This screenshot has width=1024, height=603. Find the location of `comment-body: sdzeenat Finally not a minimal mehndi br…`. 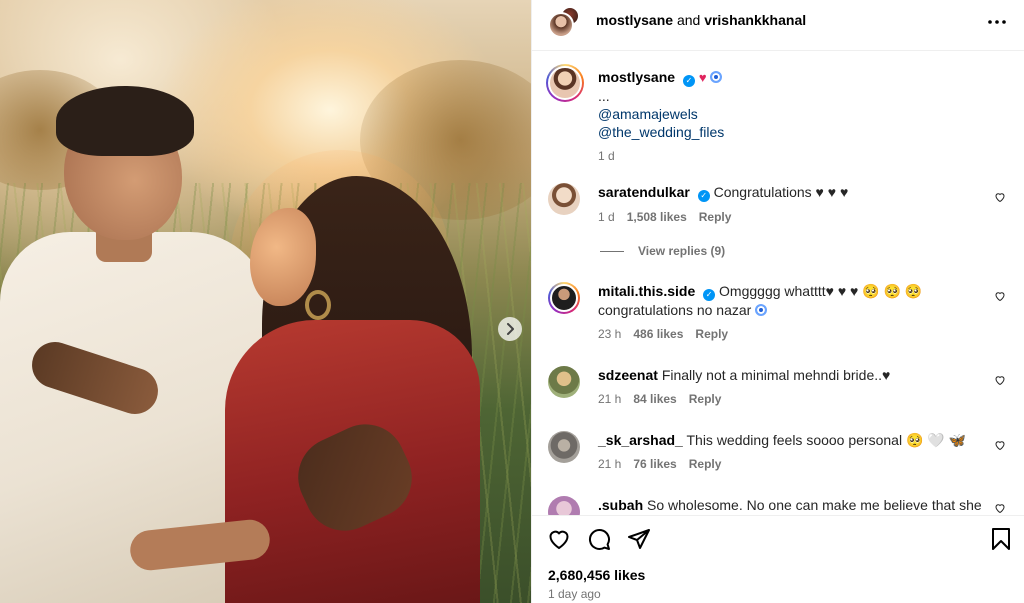

comment-body: sdzeenat Finally not a minimal mehndi br… is located at coordinates (793, 387).